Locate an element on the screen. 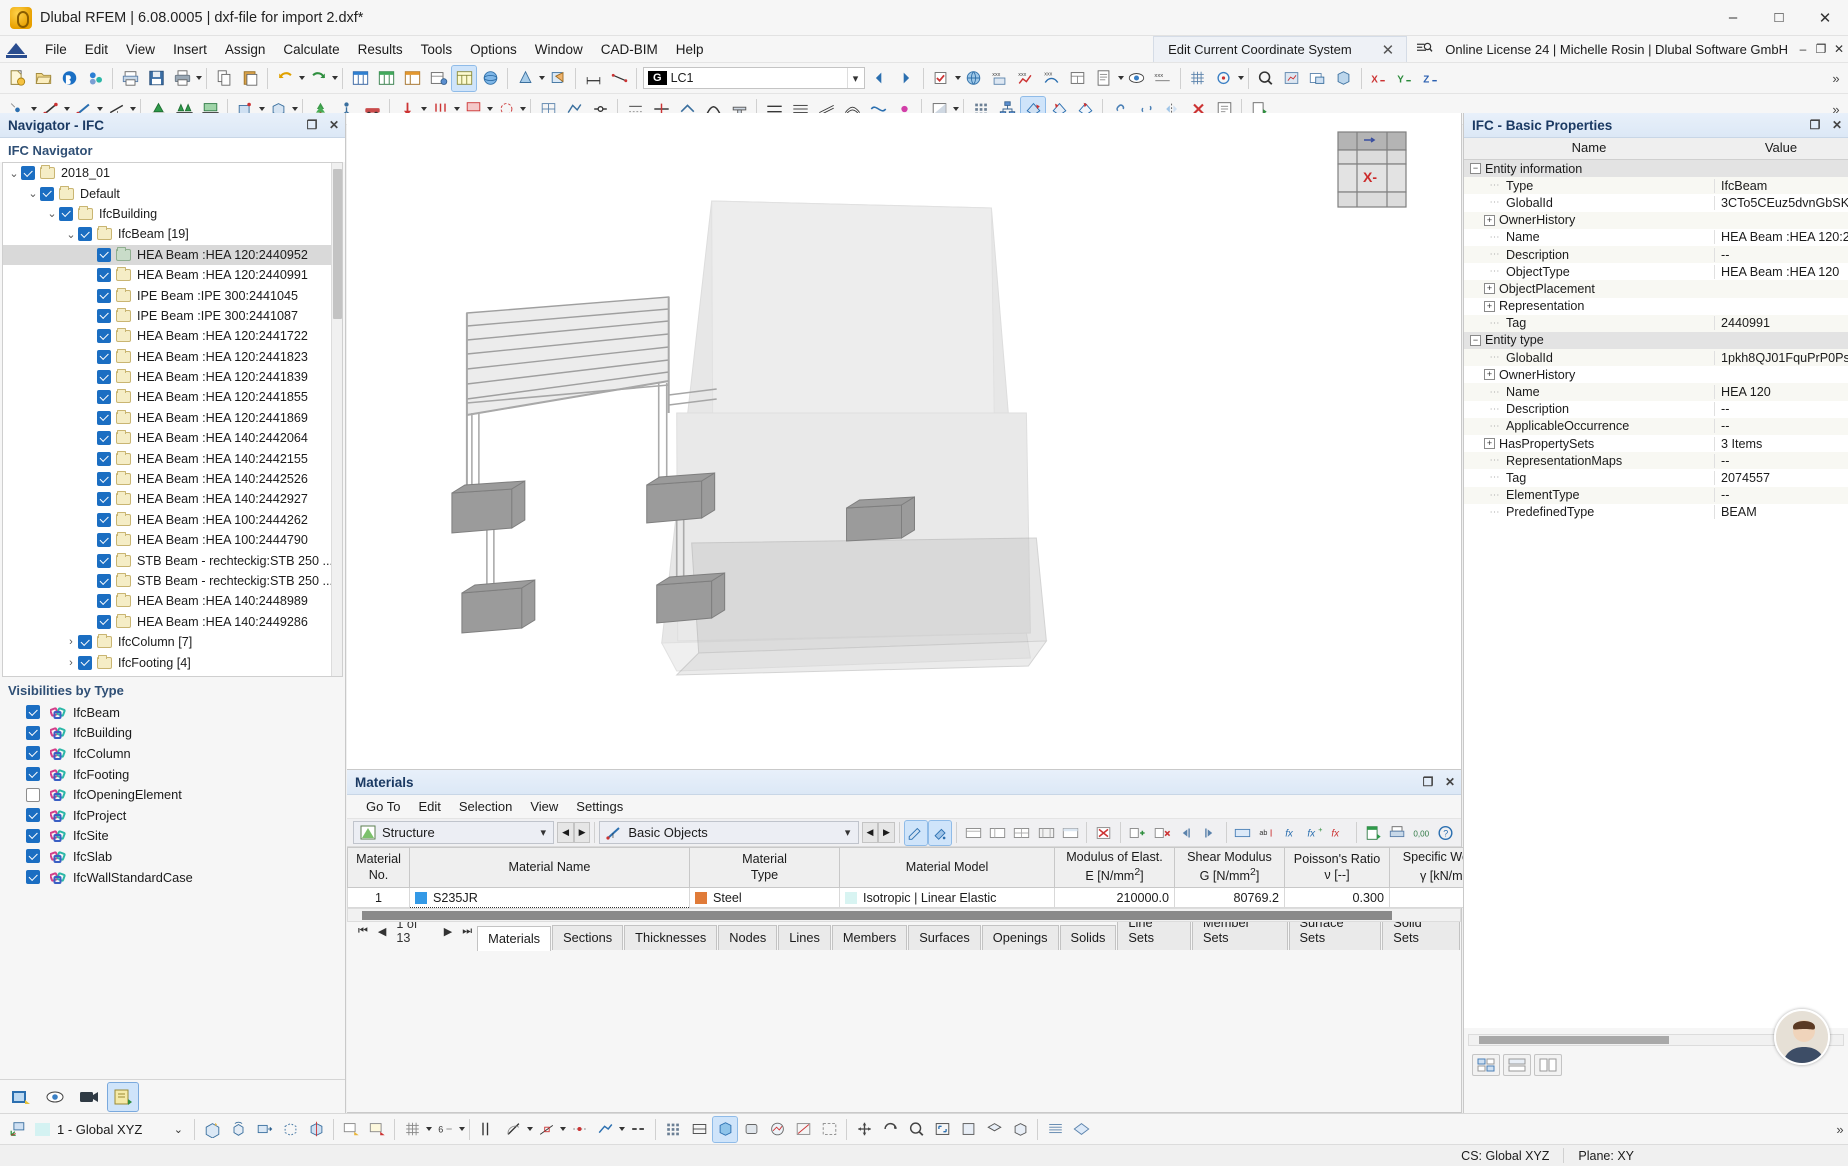 This screenshot has height=1166, width=1848. table-orange-icon is located at coordinates (412, 78).